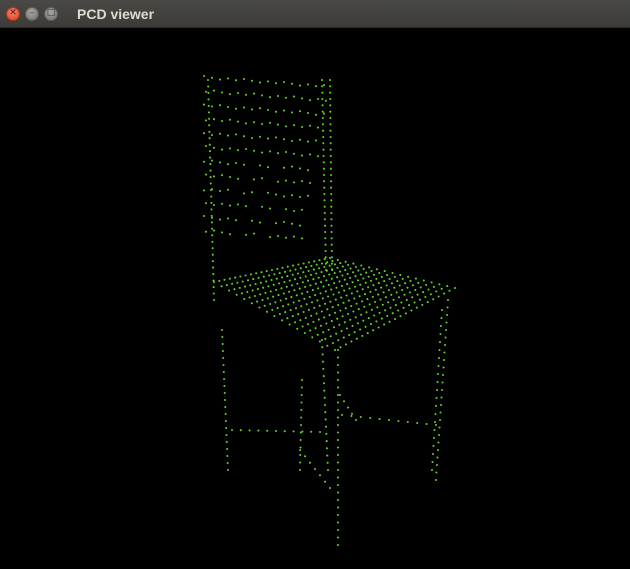 This screenshot has height=569, width=630. Describe the element at coordinates (51, 13) in the screenshot. I see `maximize-icon: □` at that location.